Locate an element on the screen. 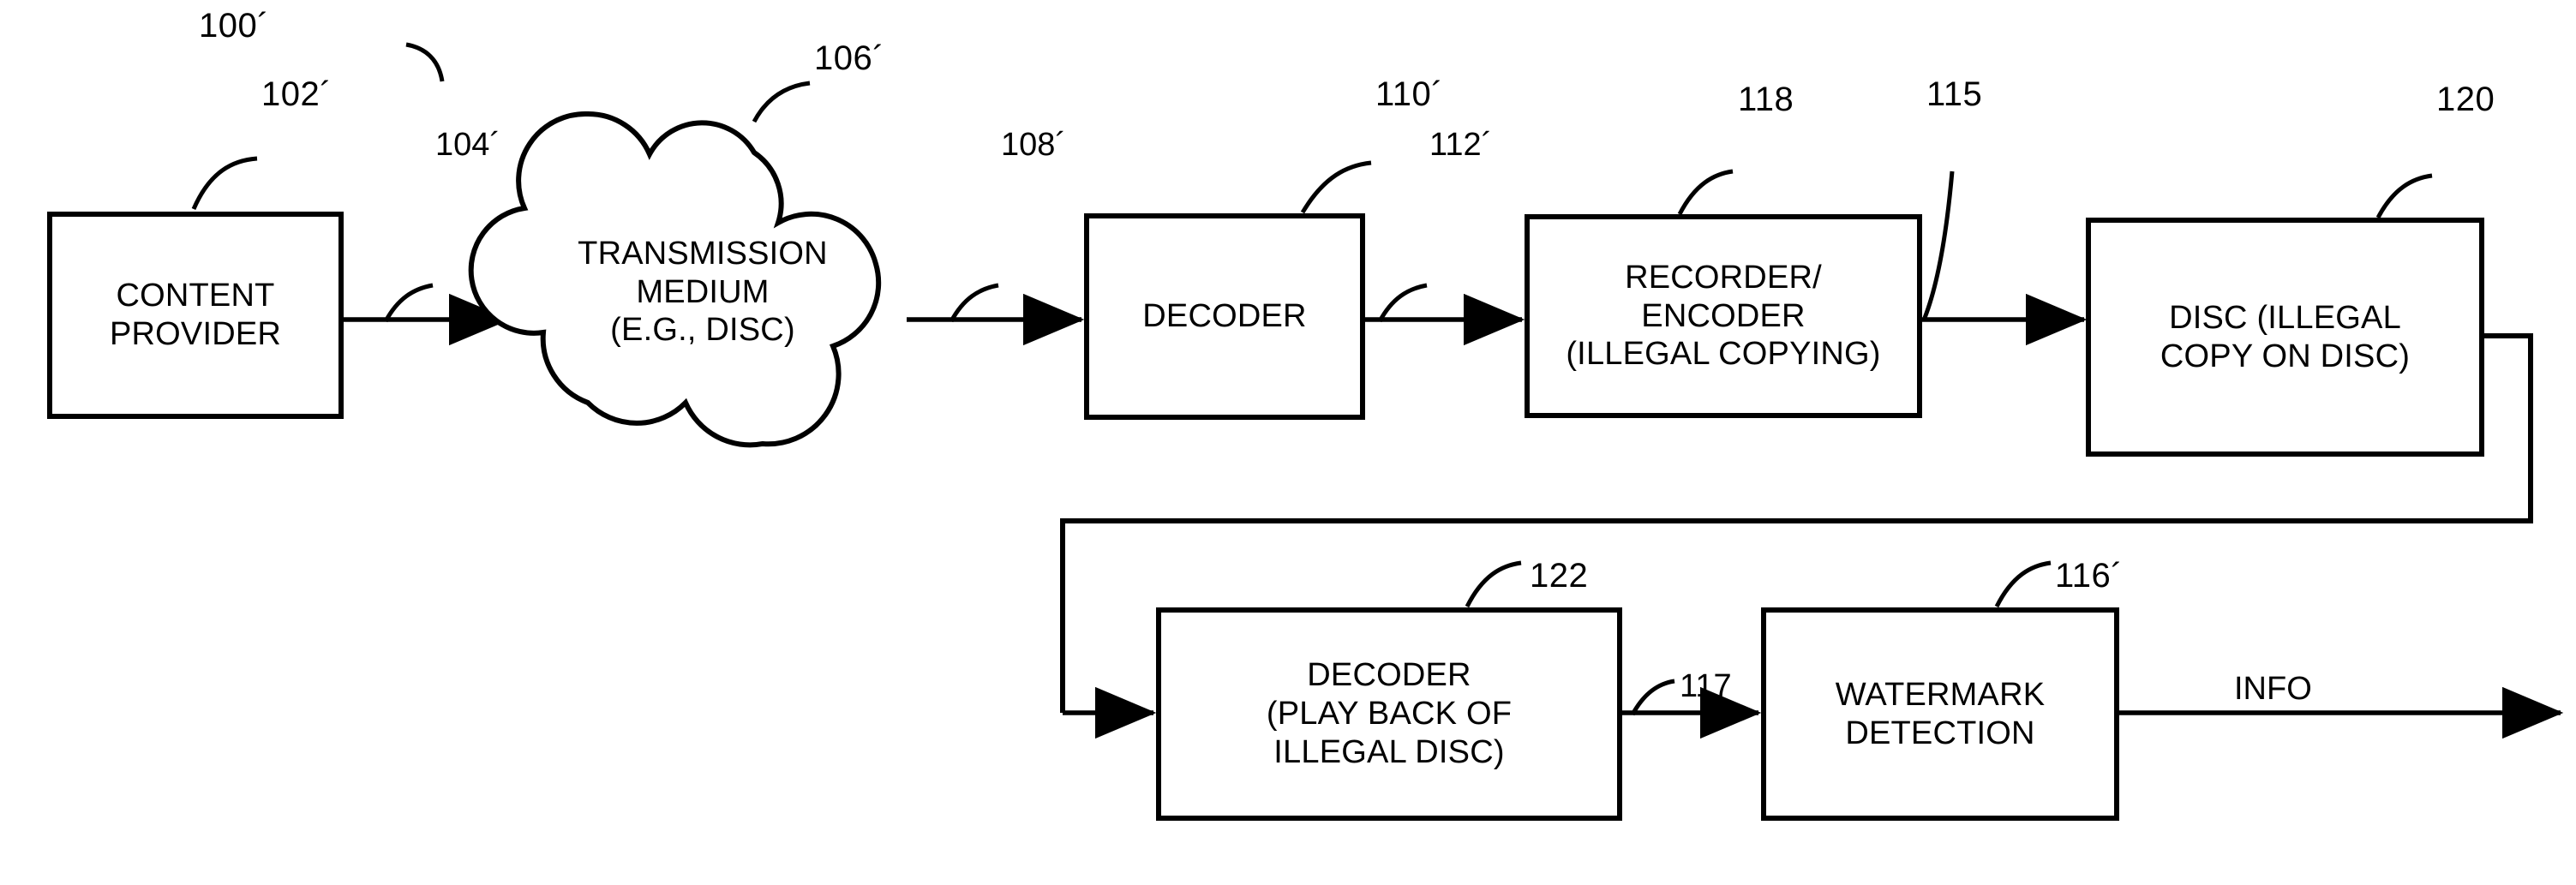  ref-118: 118 is located at coordinates (1766, 100).